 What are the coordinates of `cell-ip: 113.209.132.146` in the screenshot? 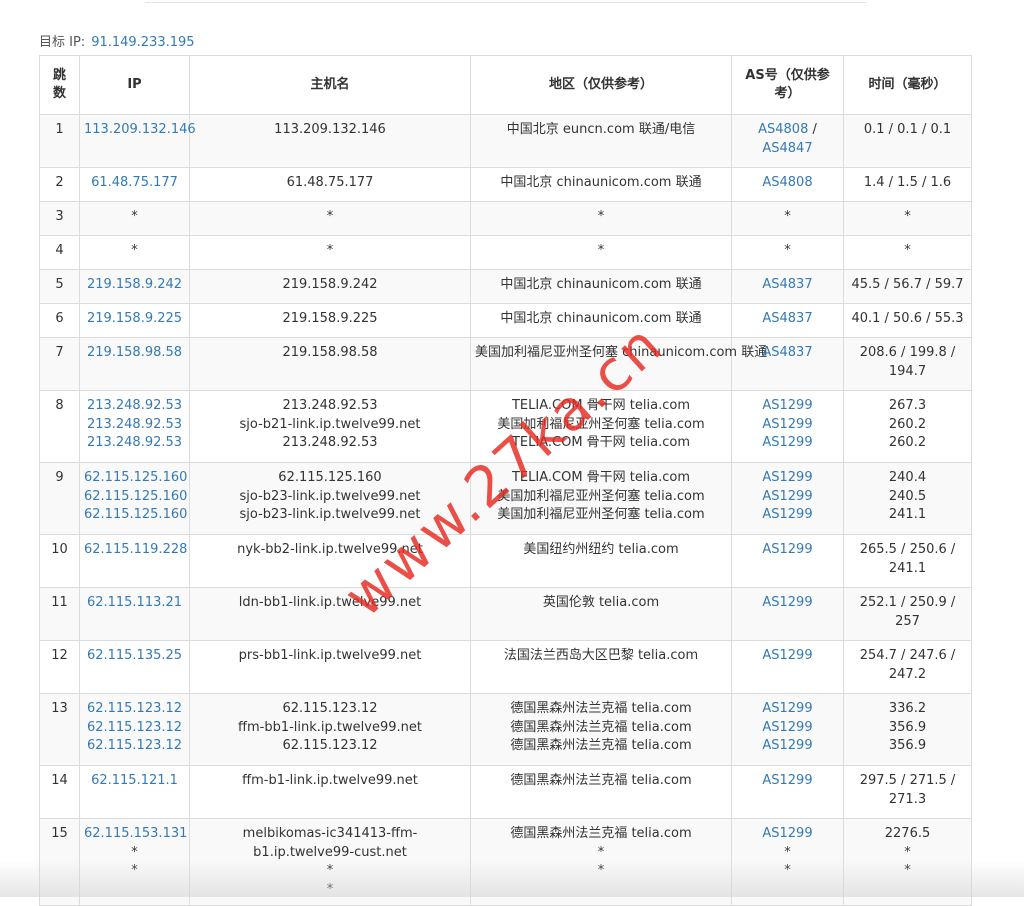 It's located at (137, 141).